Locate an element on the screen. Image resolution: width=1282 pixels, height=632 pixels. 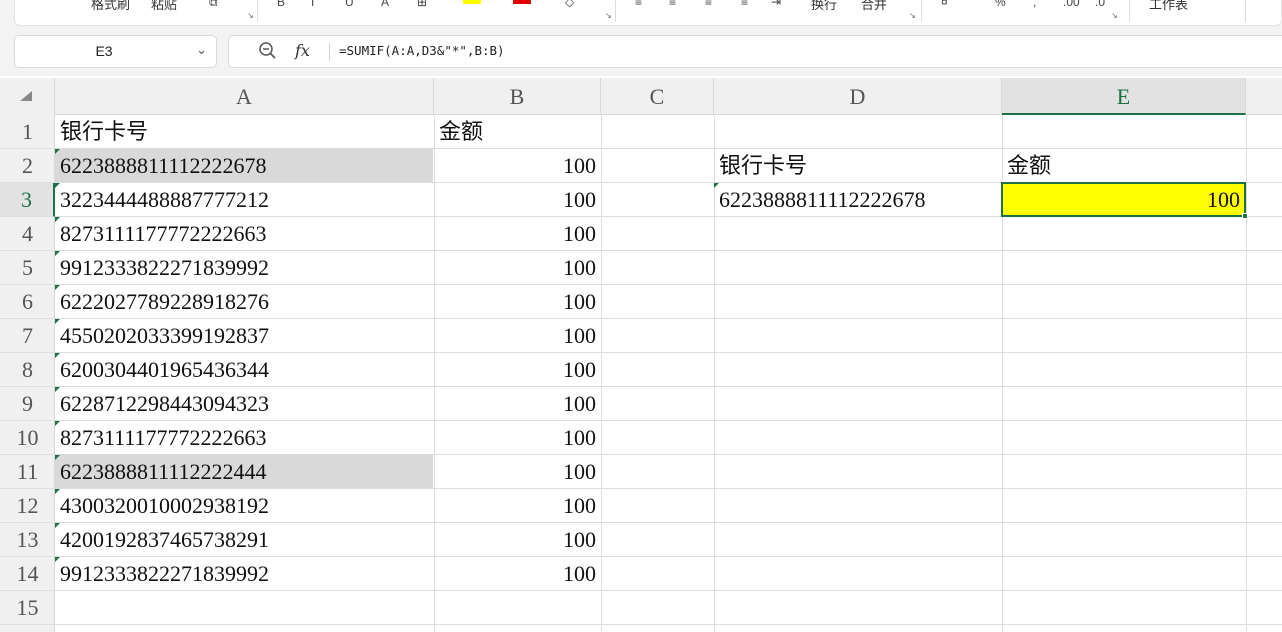
formula-input: =SUMIF(A:A,D3&"*",B:B) is located at coordinates (422, 50).